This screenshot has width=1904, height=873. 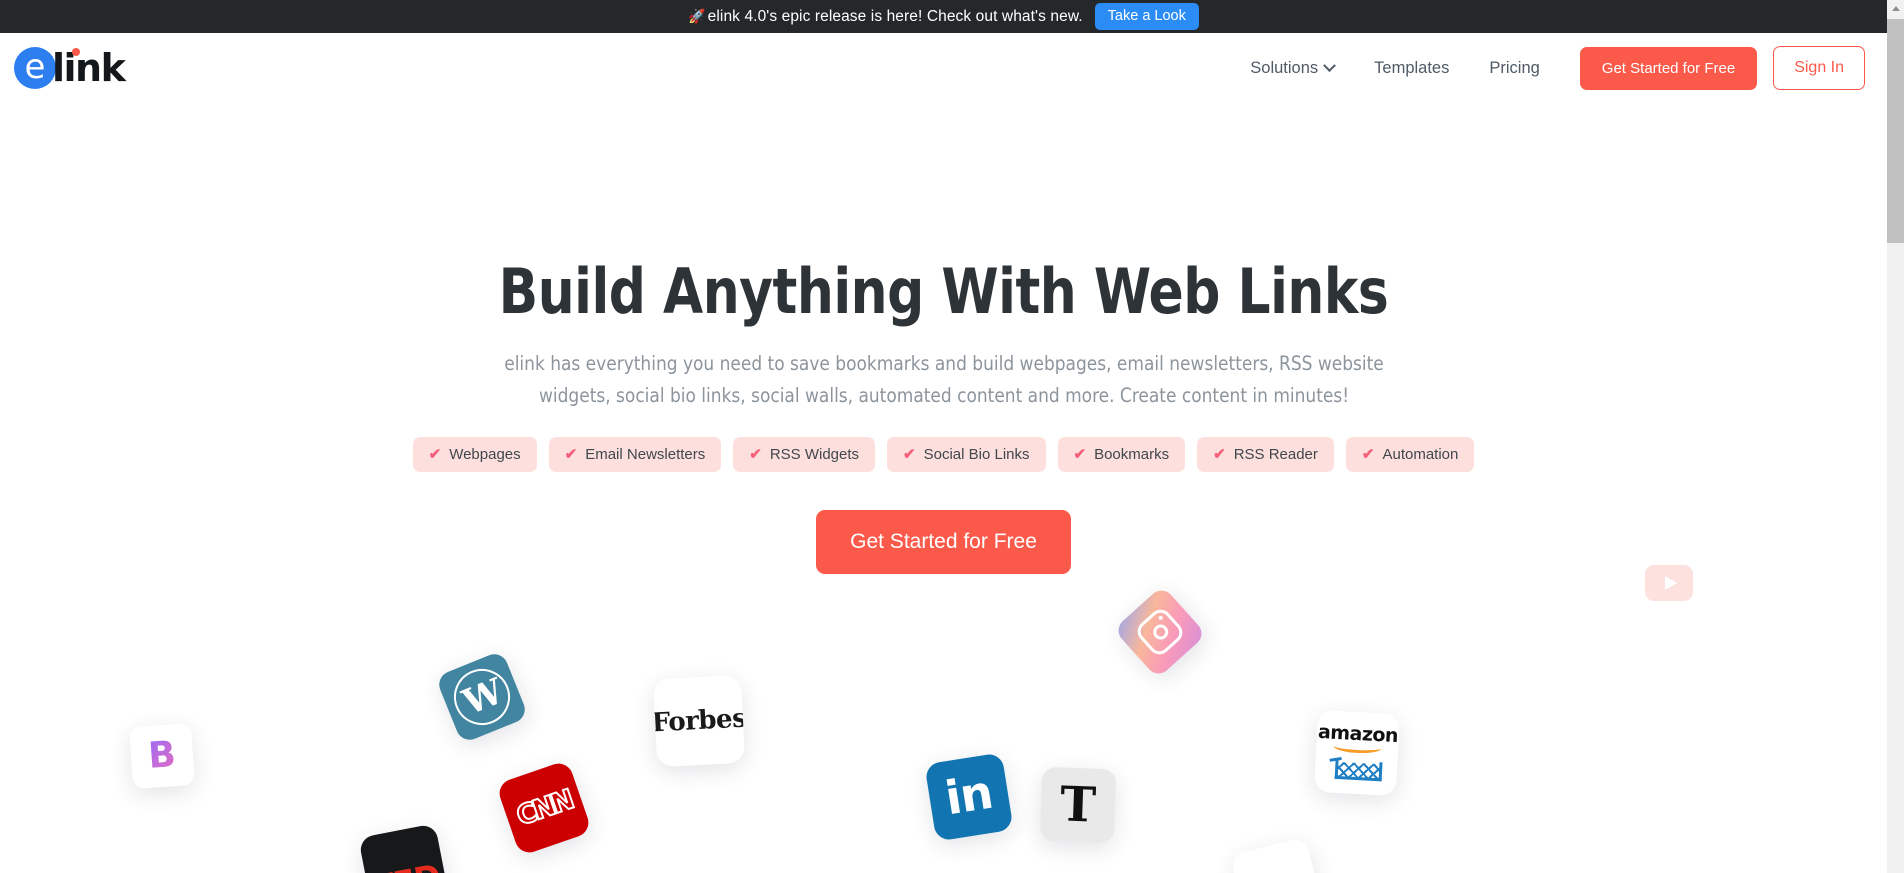 I want to click on feature-pill-automation: ✔ Automation, so click(x=1410, y=455).